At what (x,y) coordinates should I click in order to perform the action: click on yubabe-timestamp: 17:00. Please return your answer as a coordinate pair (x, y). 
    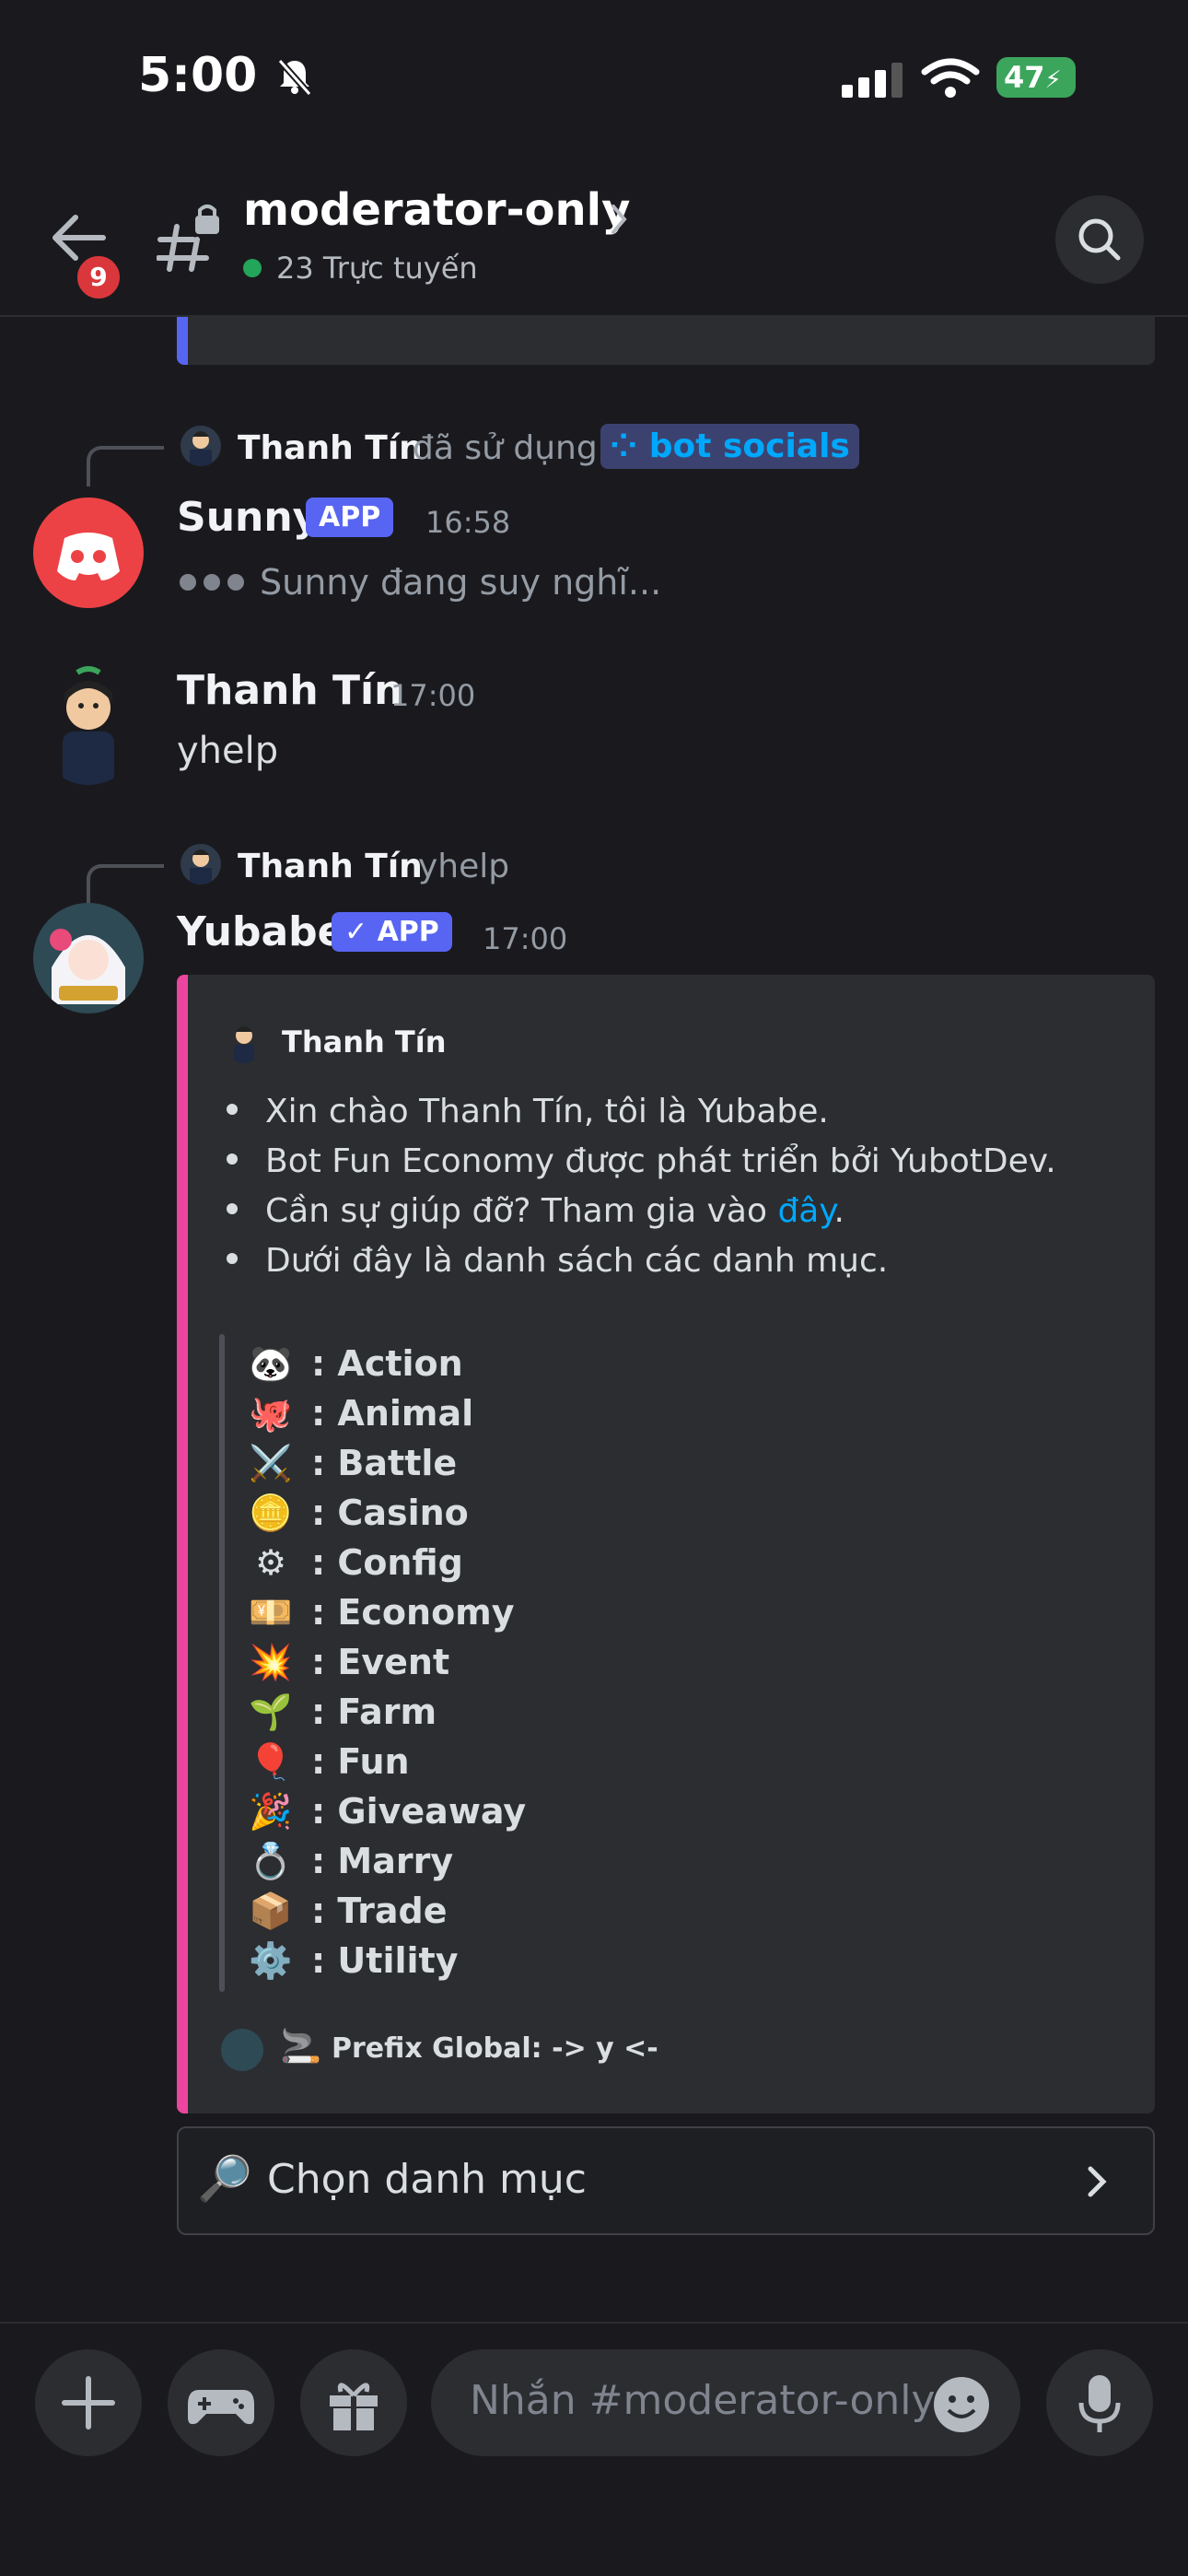
    Looking at the image, I should click on (525, 938).